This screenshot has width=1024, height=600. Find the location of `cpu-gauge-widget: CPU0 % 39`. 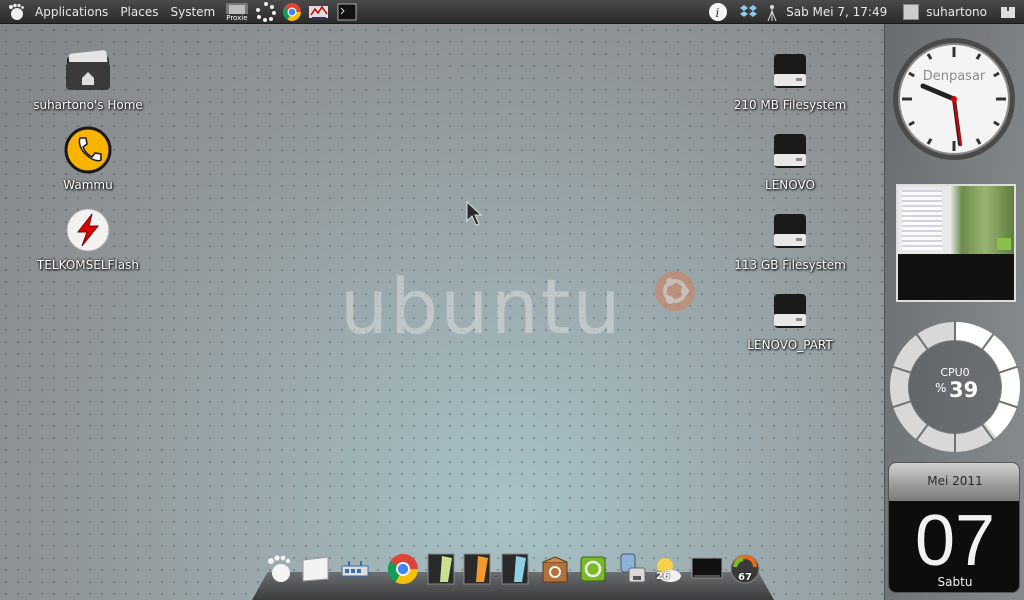

cpu-gauge-widget: CPU0 % 39 is located at coordinates (955, 387).